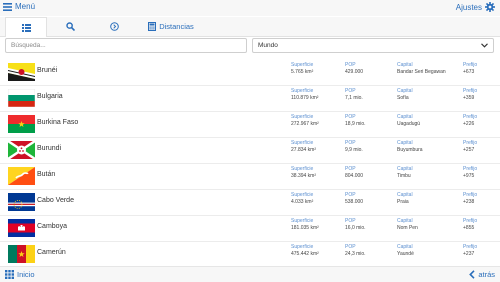 The width and height of the screenshot is (500, 282). What do you see at coordinates (470, 69) in the screenshot?
I see `prefix-cell: Prefijo +673` at bounding box center [470, 69].